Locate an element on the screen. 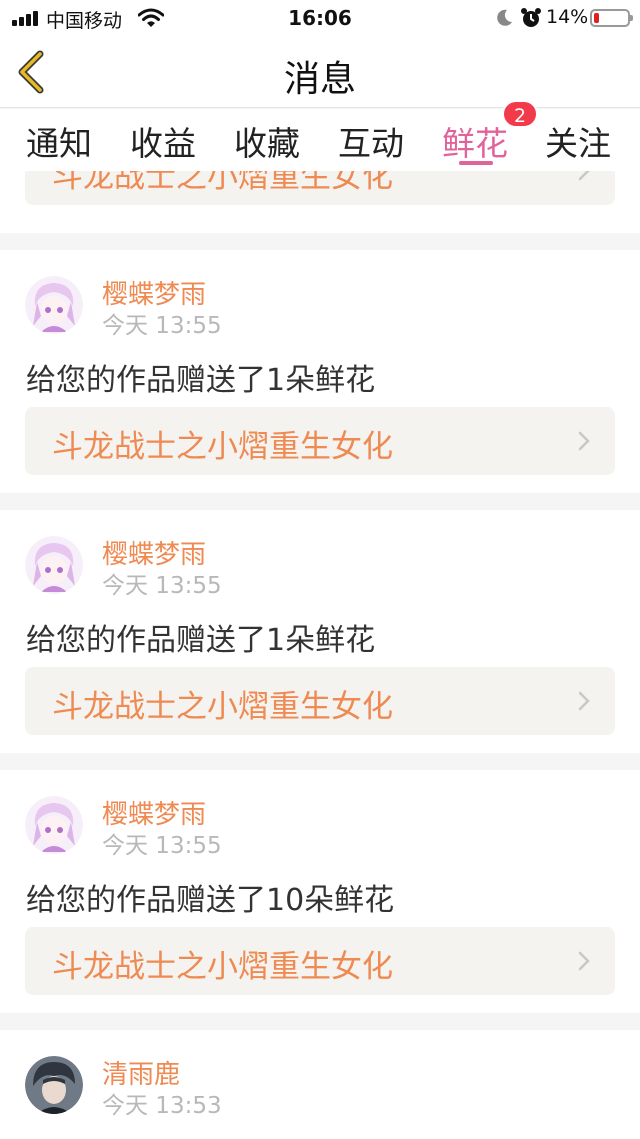 This screenshot has height=1139, width=640. status-bar: 中国移动 16:06 14% is located at coordinates (320, 18).